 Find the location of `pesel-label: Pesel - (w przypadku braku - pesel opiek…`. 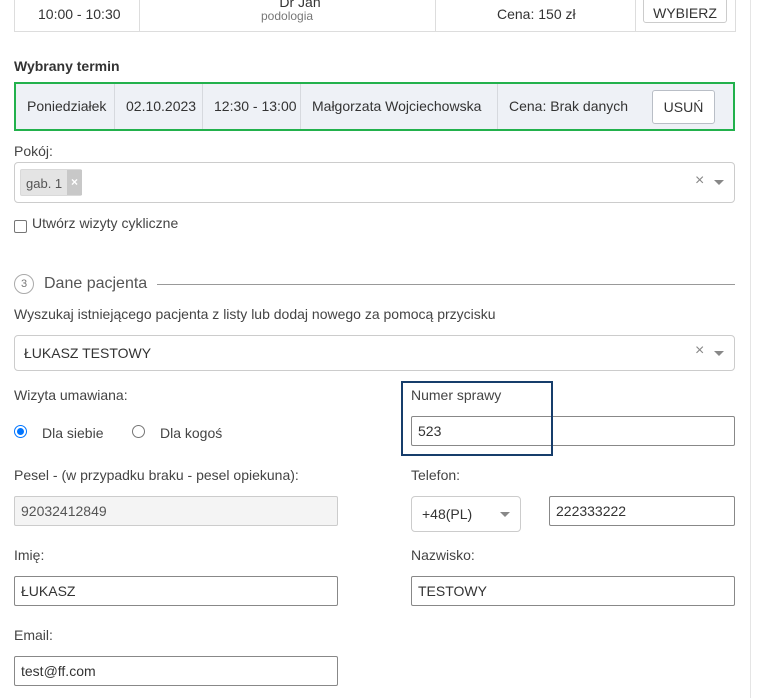

pesel-label: Pesel - (w przypadku braku - pesel opiek… is located at coordinates (156, 475).